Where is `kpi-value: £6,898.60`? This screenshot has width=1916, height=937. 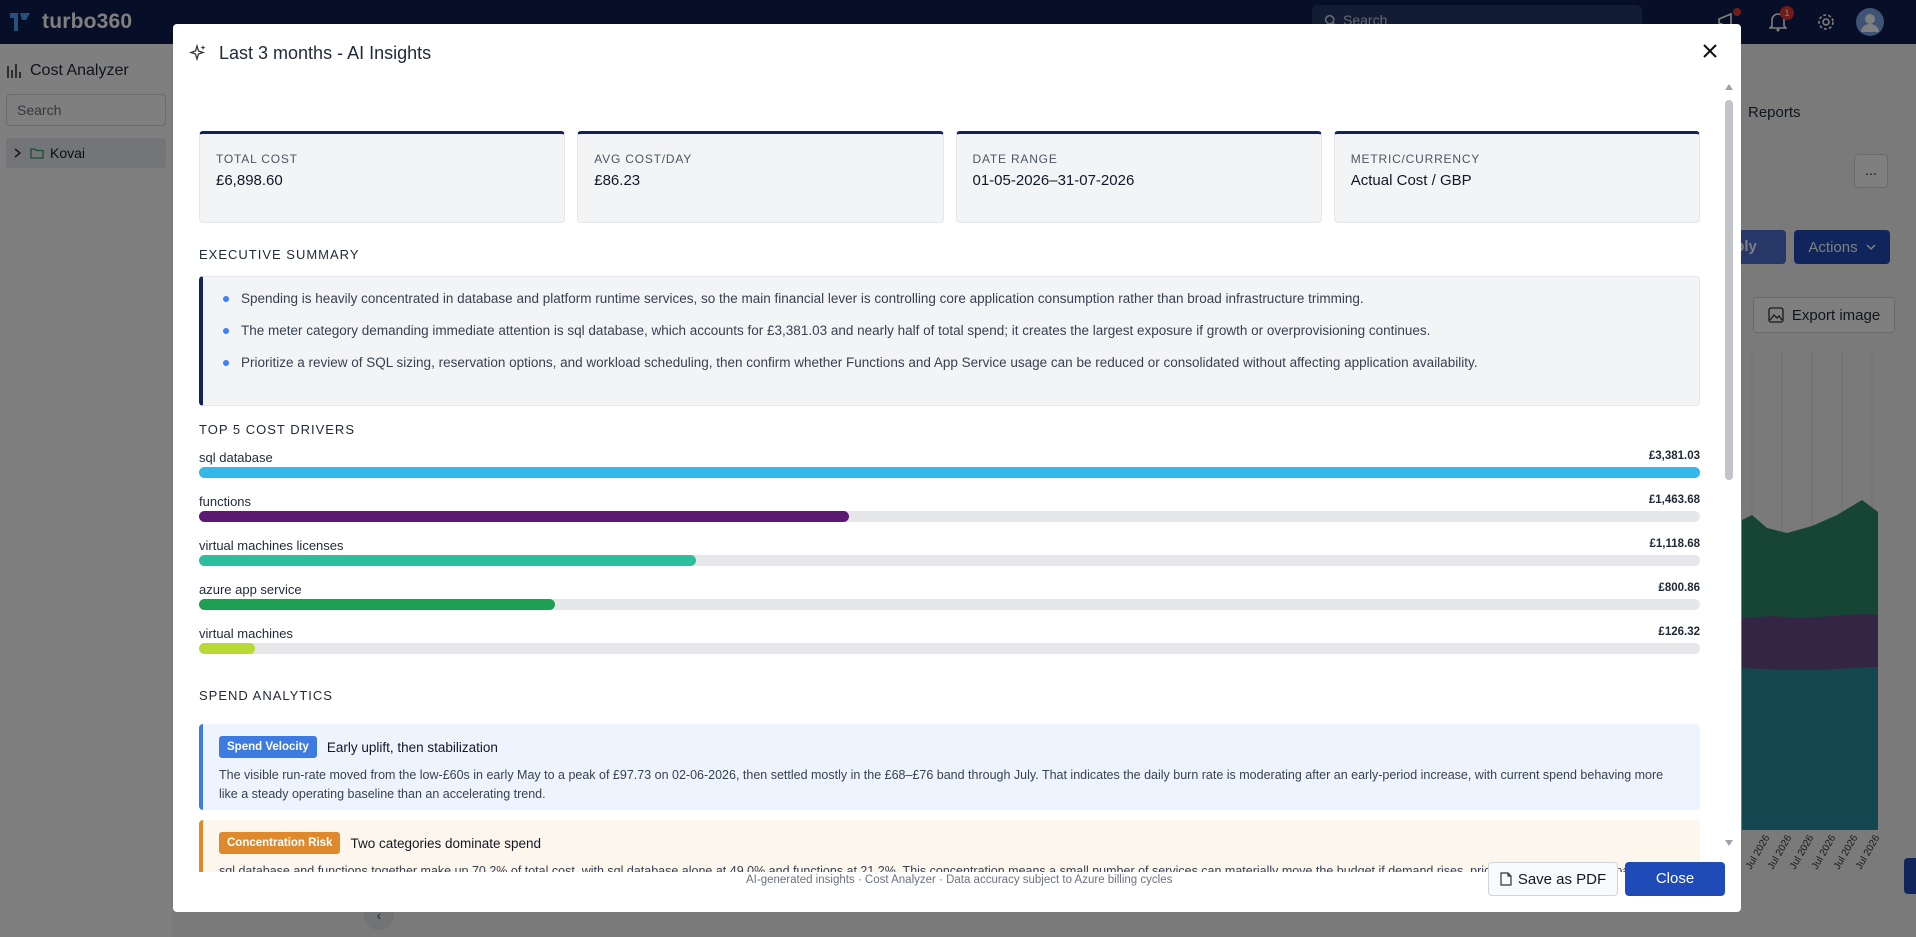
kpi-value: £6,898.60 is located at coordinates (249, 180).